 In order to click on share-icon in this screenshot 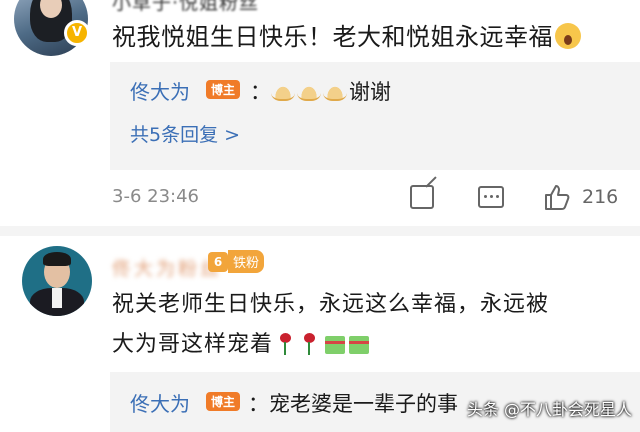, I will do `click(422, 197)`.